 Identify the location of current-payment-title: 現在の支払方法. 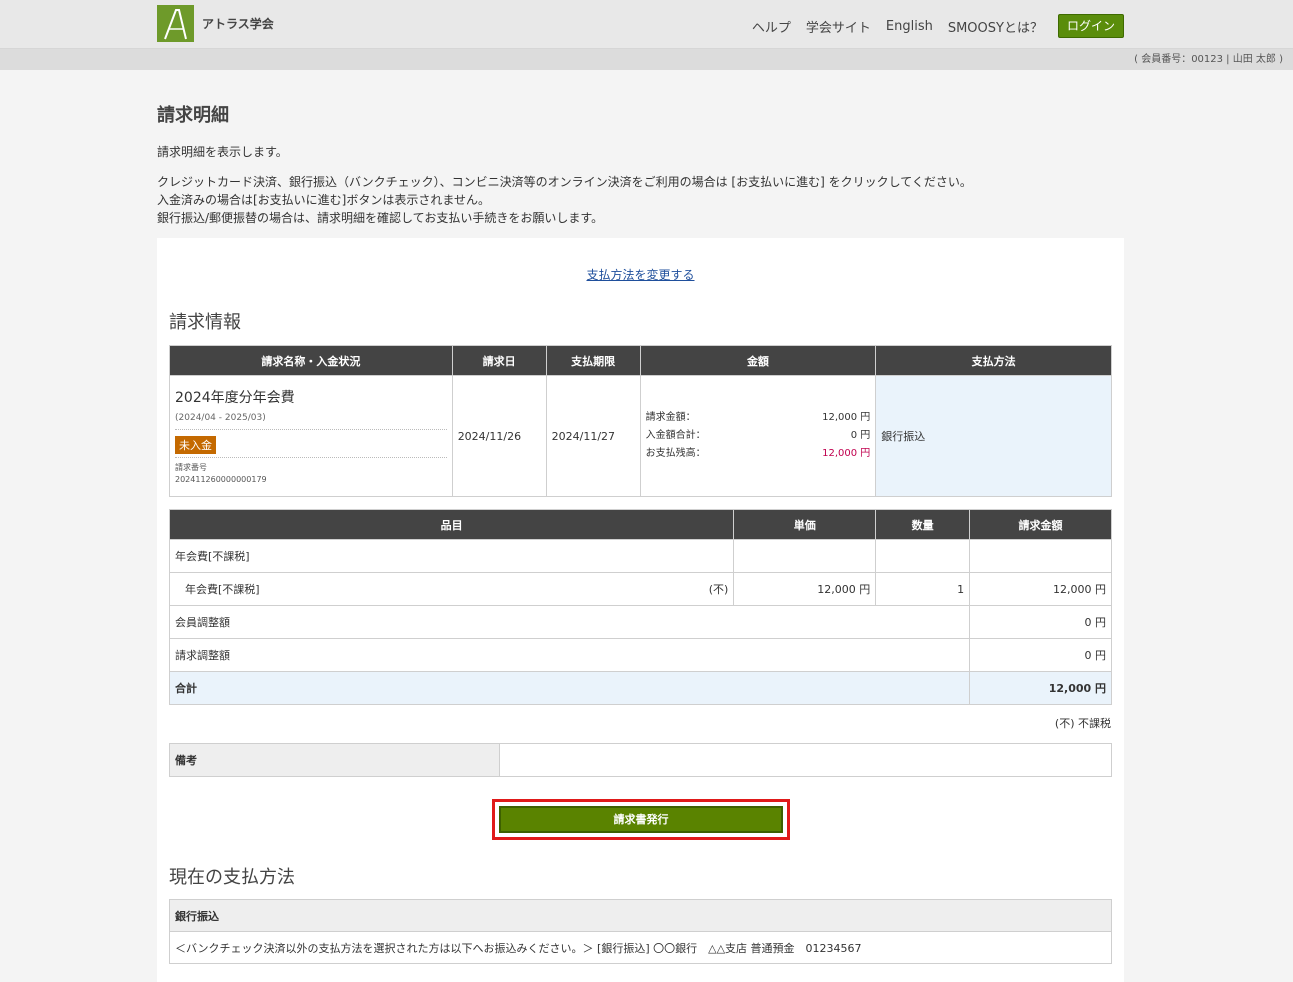
(232, 877).